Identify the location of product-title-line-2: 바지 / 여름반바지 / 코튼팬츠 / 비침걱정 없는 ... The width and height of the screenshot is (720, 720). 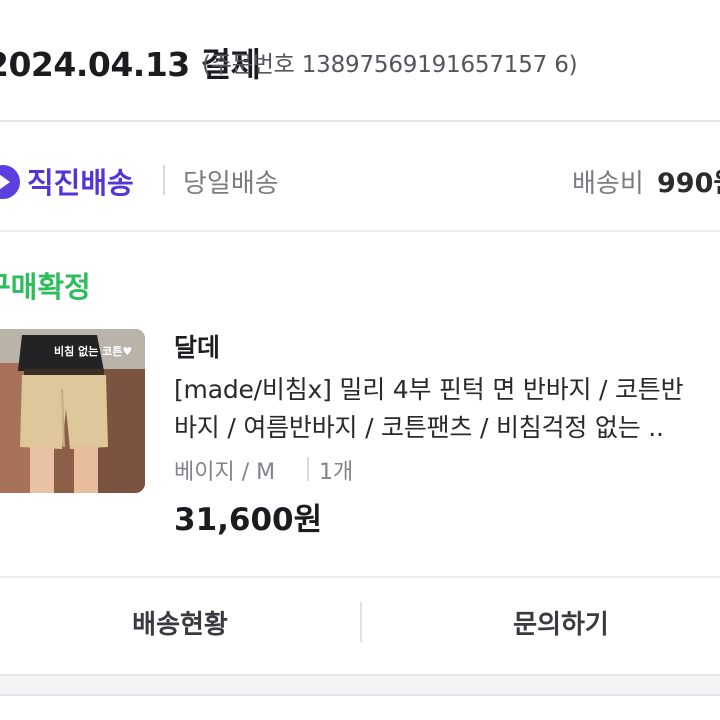
(419, 426).